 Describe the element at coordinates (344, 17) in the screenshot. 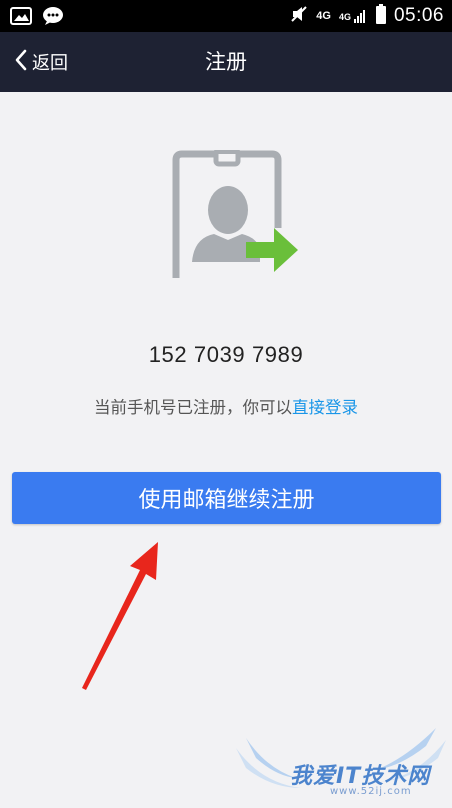

I see `network-type-2: 4G` at that location.